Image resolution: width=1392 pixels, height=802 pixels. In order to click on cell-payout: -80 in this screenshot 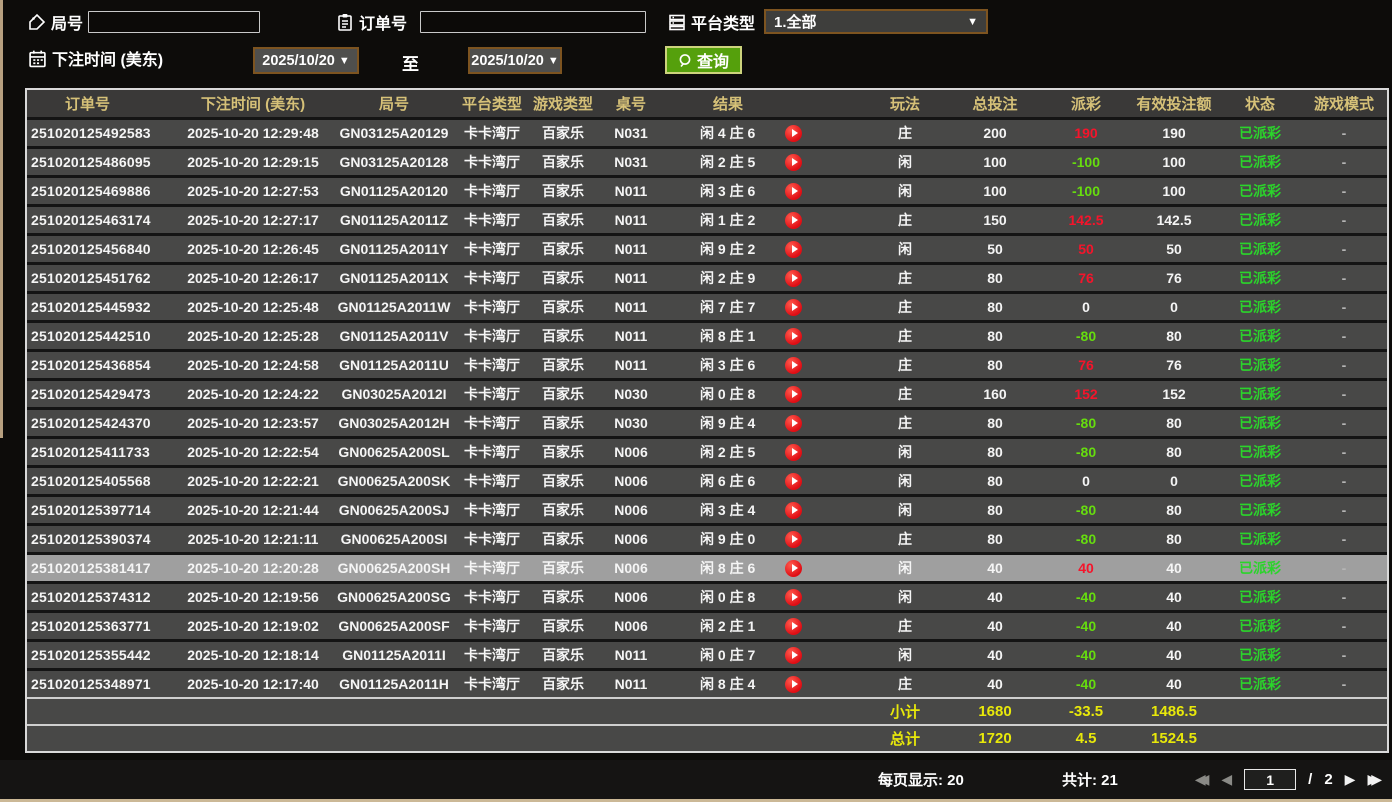, I will do `click(1086, 336)`.